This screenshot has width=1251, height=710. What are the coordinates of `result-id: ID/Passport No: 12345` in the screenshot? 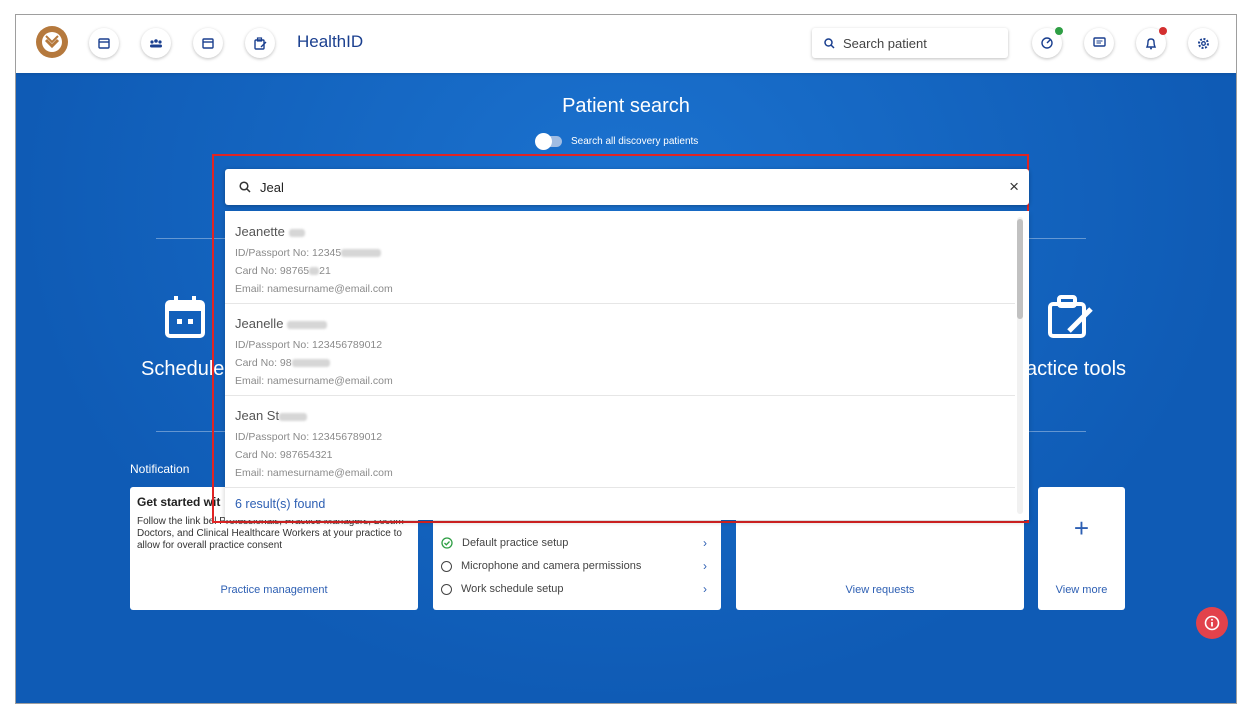 It's located at (288, 253).